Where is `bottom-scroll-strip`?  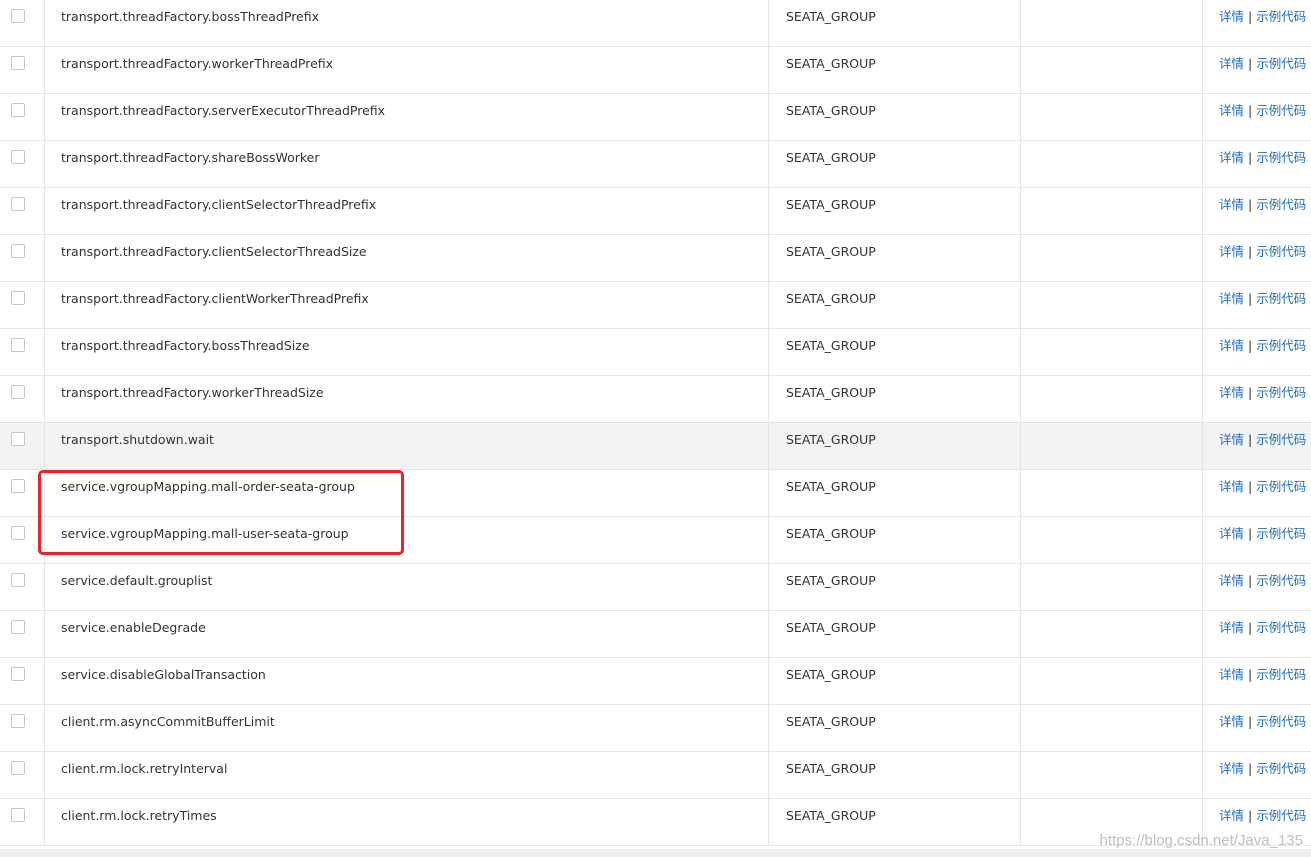
bottom-scroll-strip is located at coordinates (655, 853).